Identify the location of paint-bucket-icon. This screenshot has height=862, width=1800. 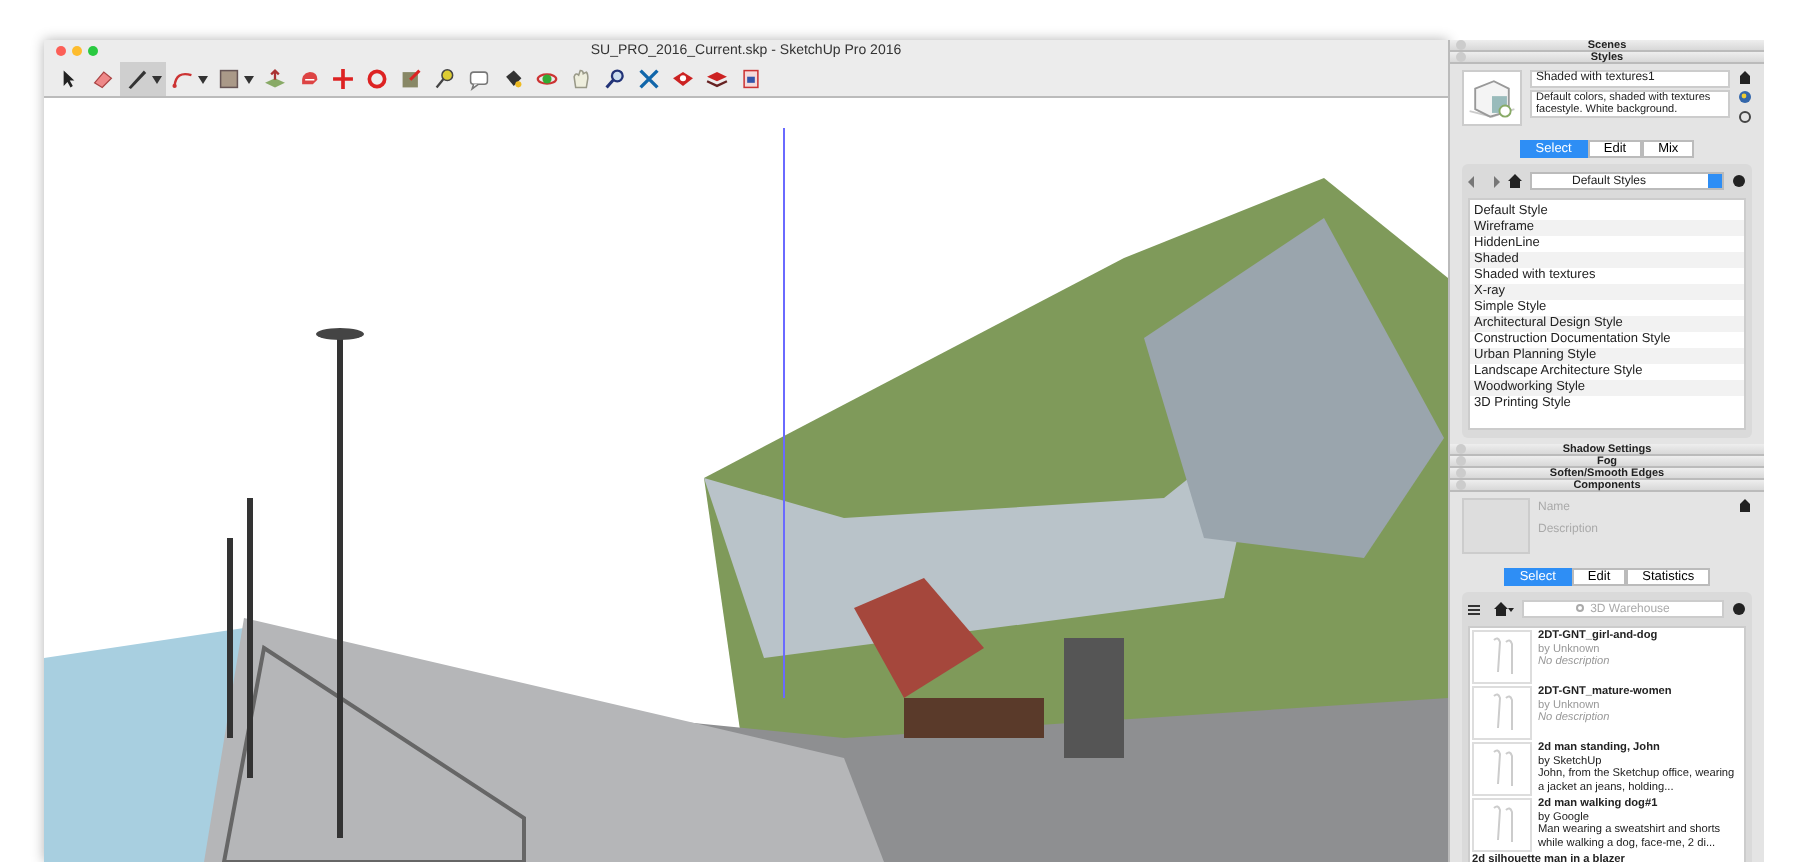
(513, 79).